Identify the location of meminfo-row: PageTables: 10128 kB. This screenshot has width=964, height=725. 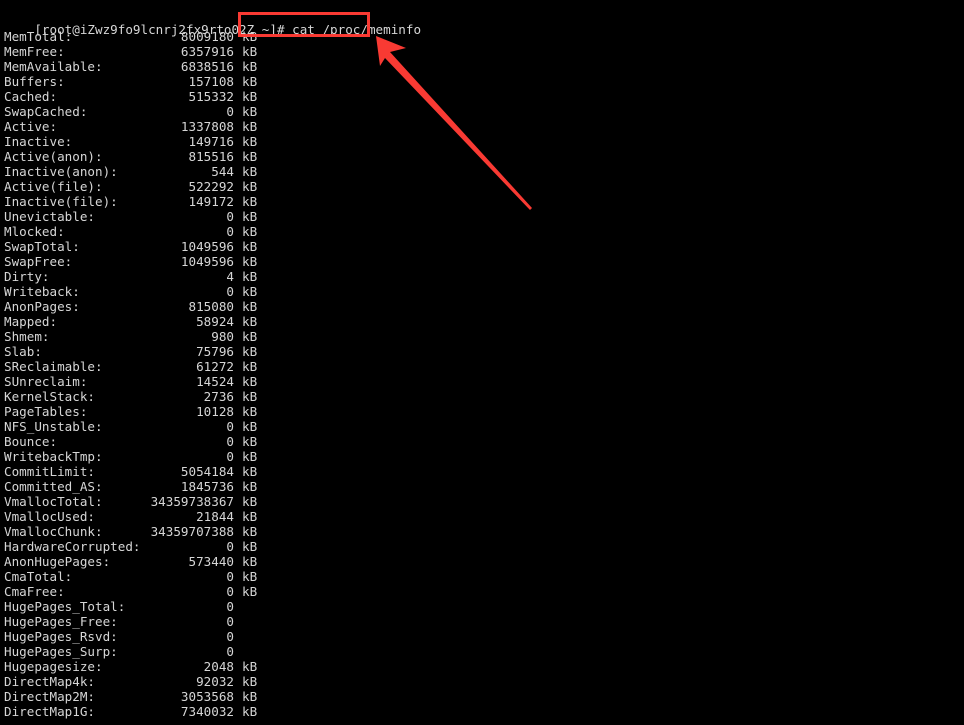
(484, 411).